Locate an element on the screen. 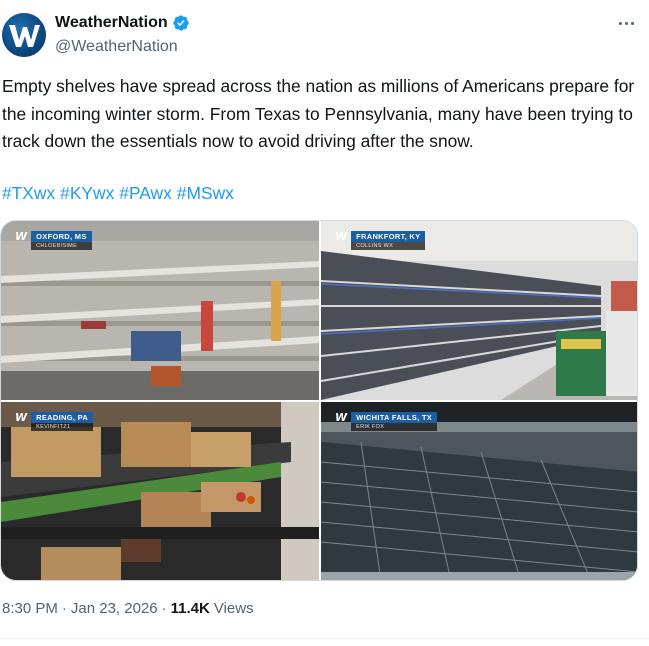  media-photo-frankfort: W FRANKFORT, KY COLLINS WX is located at coordinates (479, 310).